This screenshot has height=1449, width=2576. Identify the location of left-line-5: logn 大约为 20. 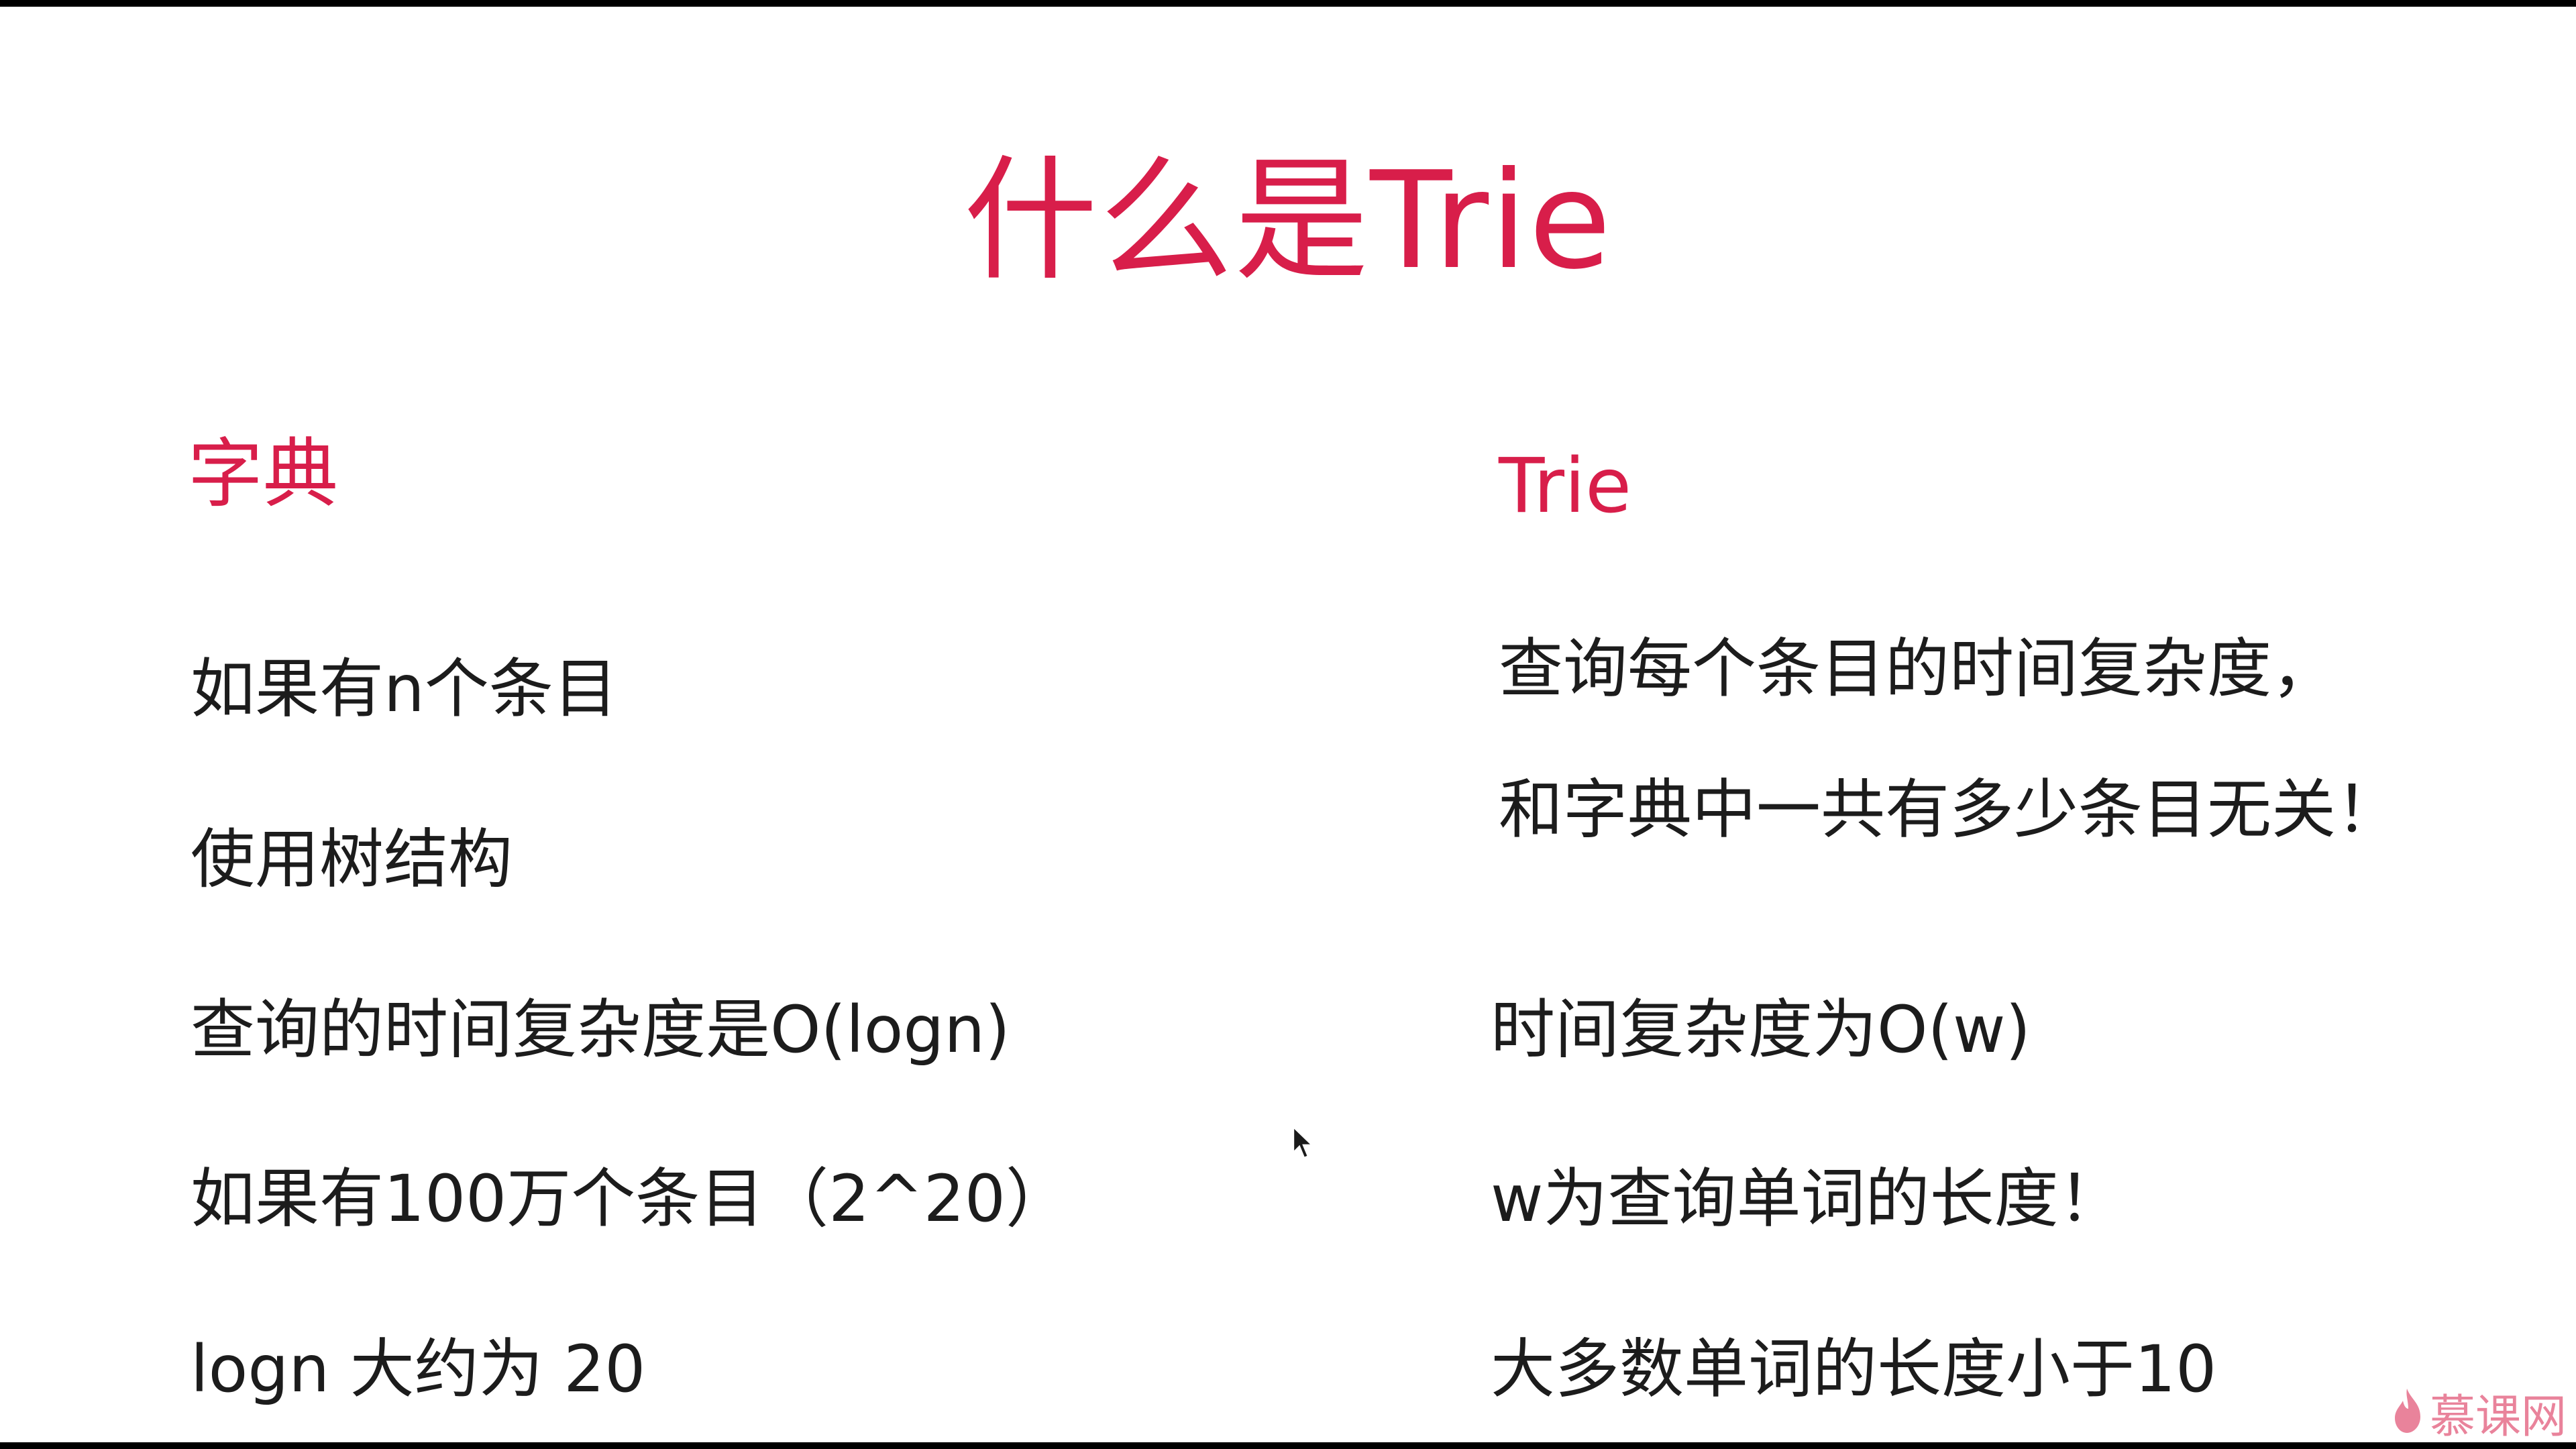
(418, 1369).